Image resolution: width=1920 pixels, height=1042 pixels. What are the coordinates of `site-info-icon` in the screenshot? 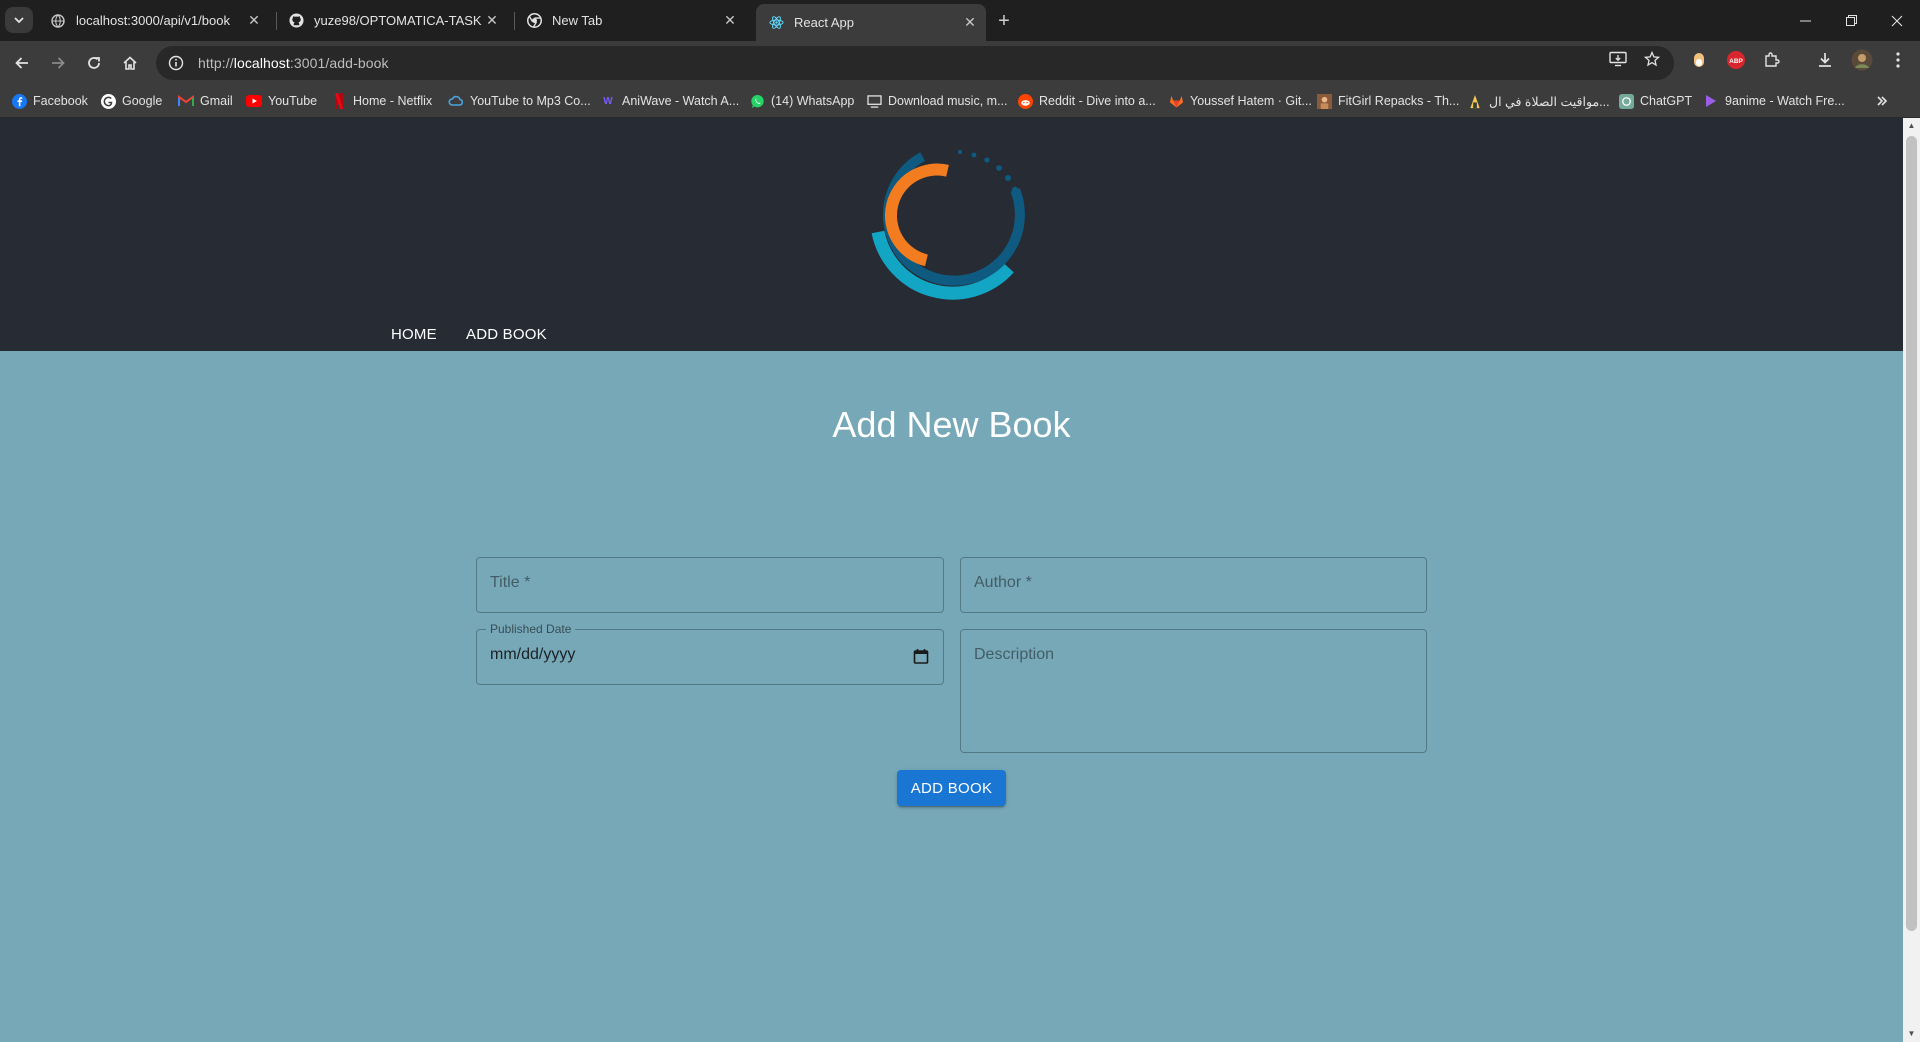 It's located at (176, 63).